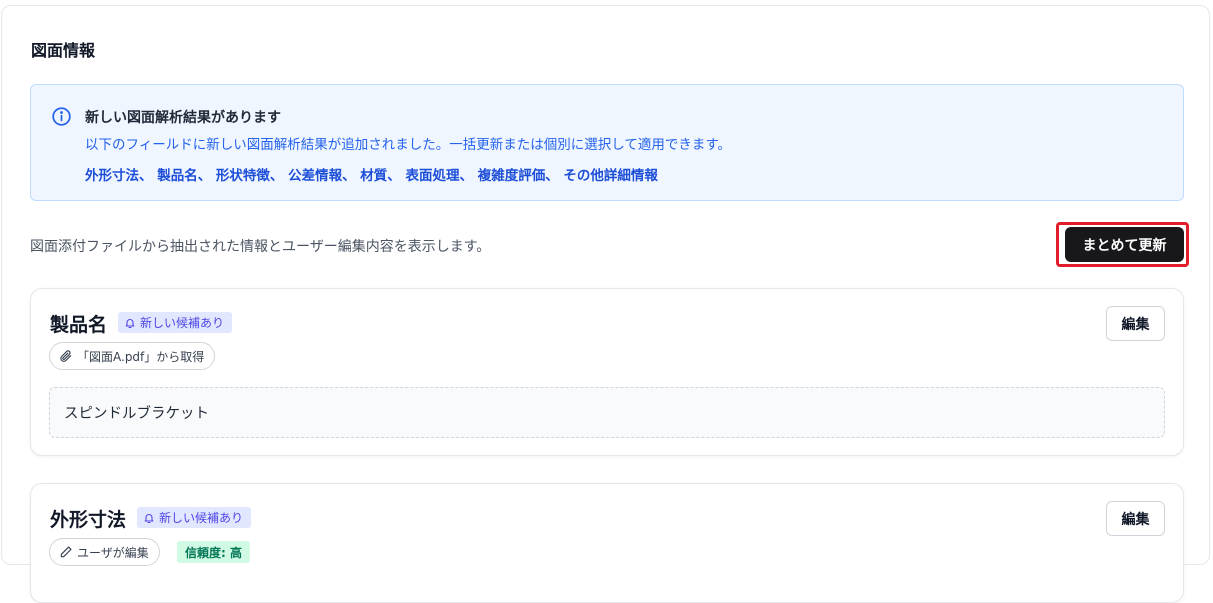 This screenshot has width=1213, height=603. Describe the element at coordinates (79, 325) in the screenshot. I see `card-title: 製品名` at that location.